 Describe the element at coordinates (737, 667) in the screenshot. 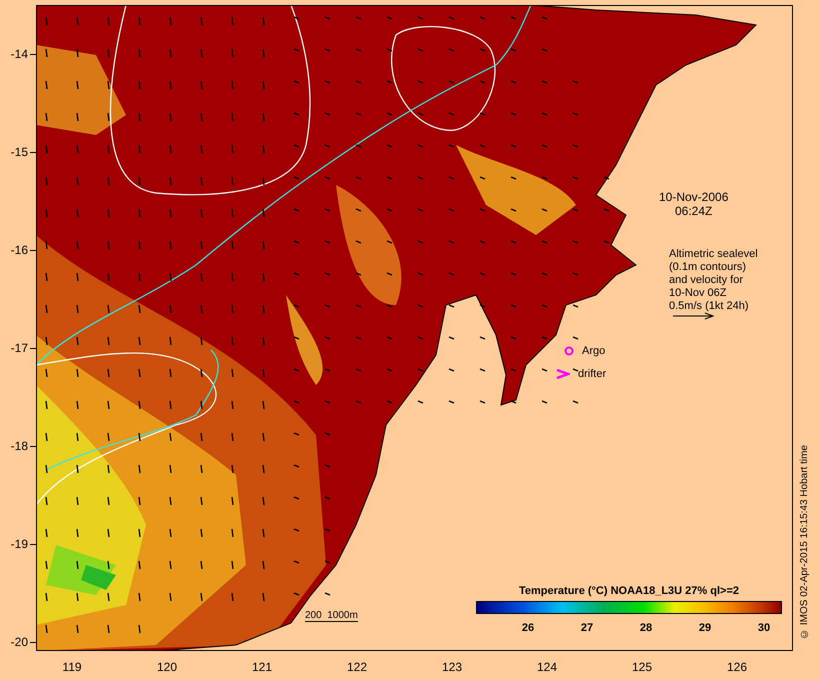

I see `x-axis-label: 126` at that location.